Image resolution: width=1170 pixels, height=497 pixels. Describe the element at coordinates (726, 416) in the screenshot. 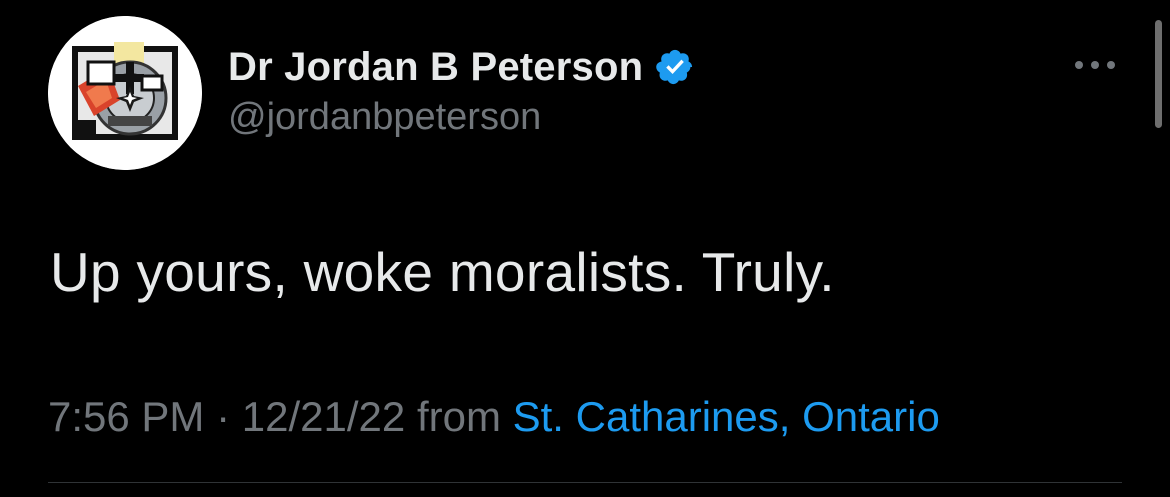

I see `tweet-location-link: St. Catharines, Ontario` at that location.